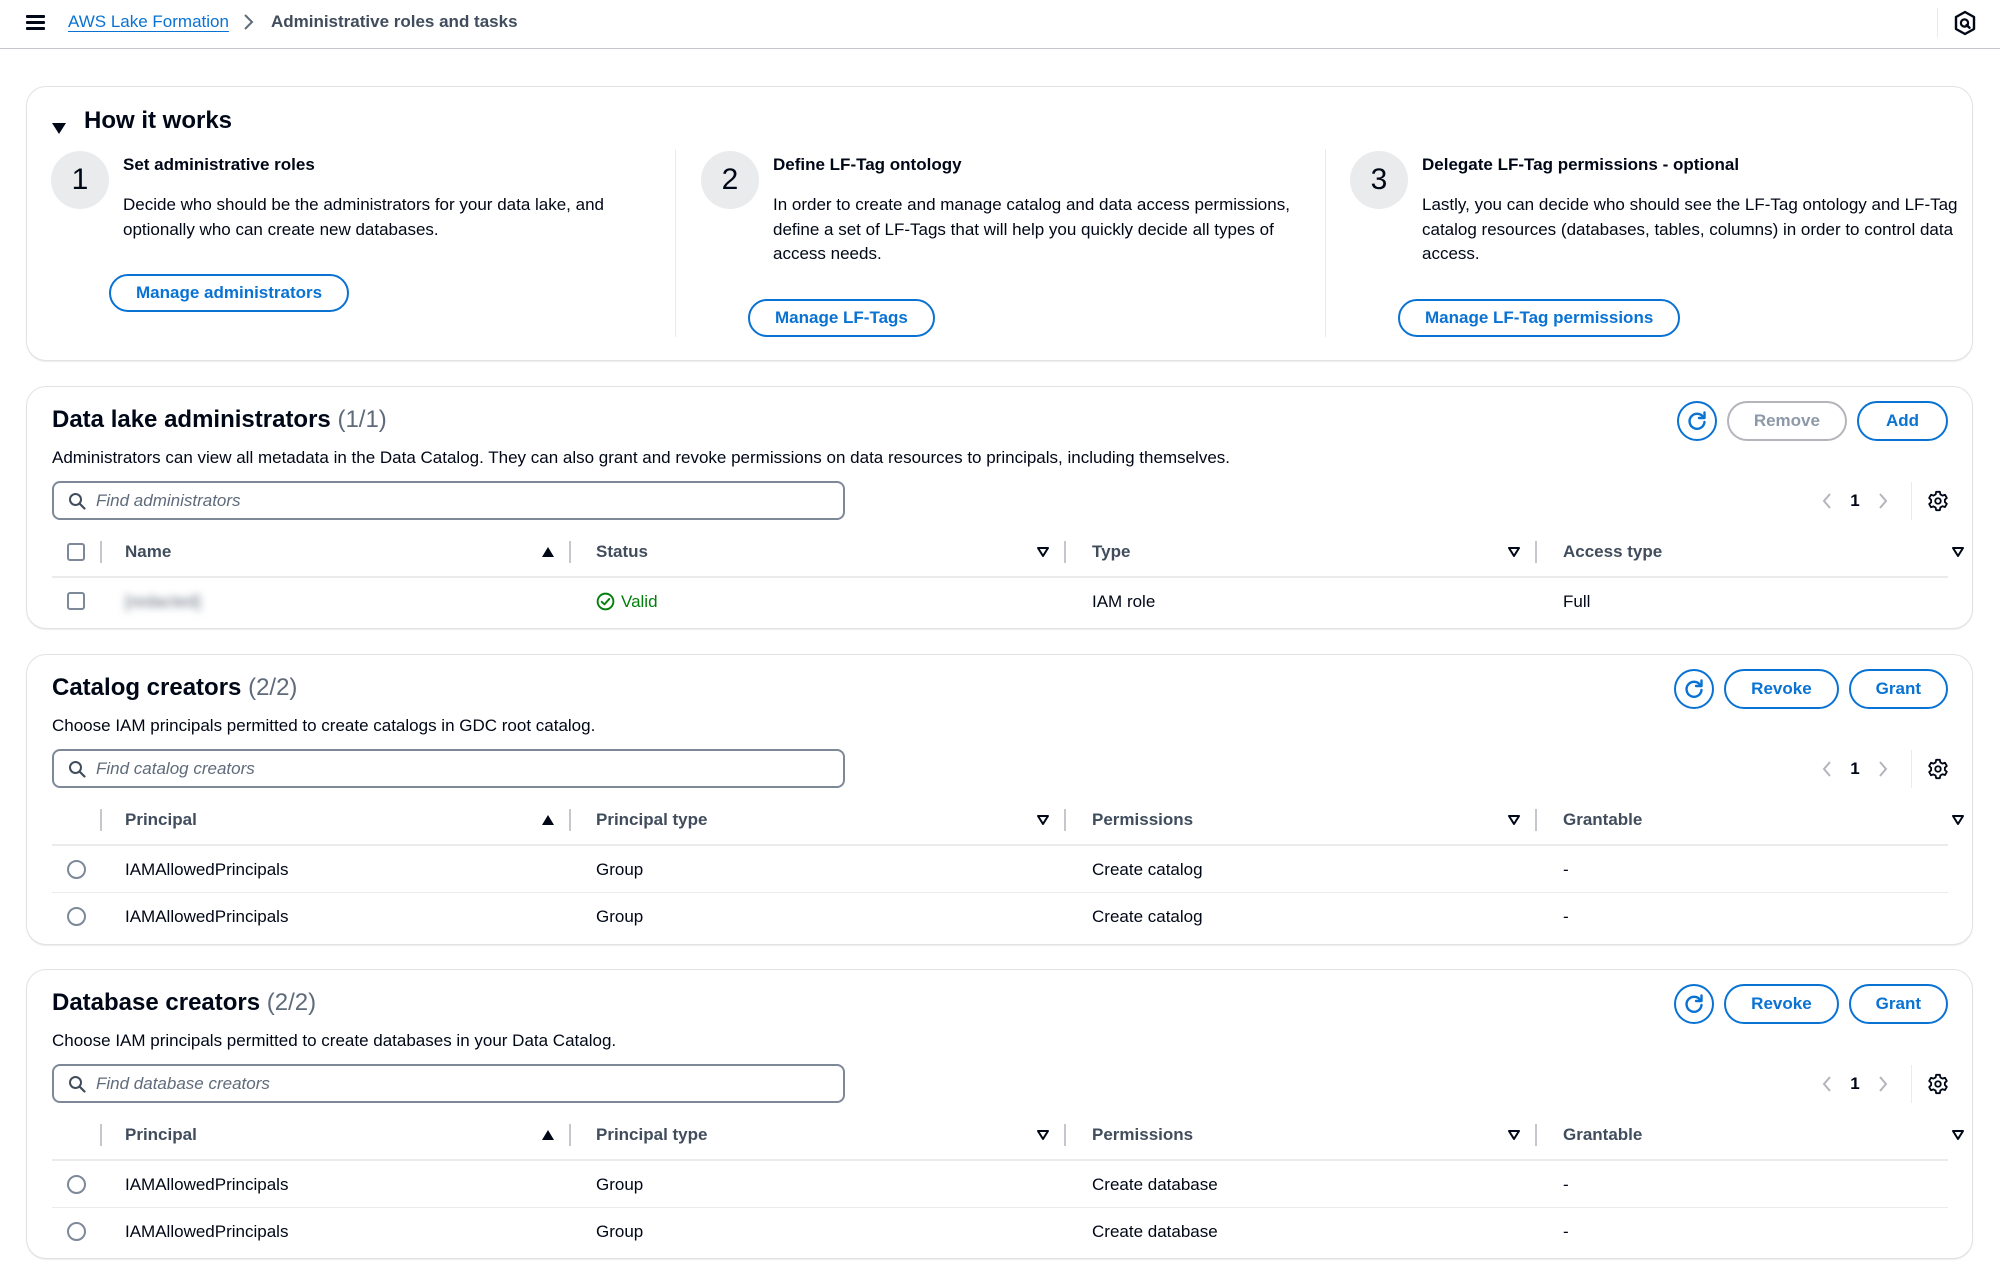  I want to click on notifications-hexagon-icon, so click(1965, 23).